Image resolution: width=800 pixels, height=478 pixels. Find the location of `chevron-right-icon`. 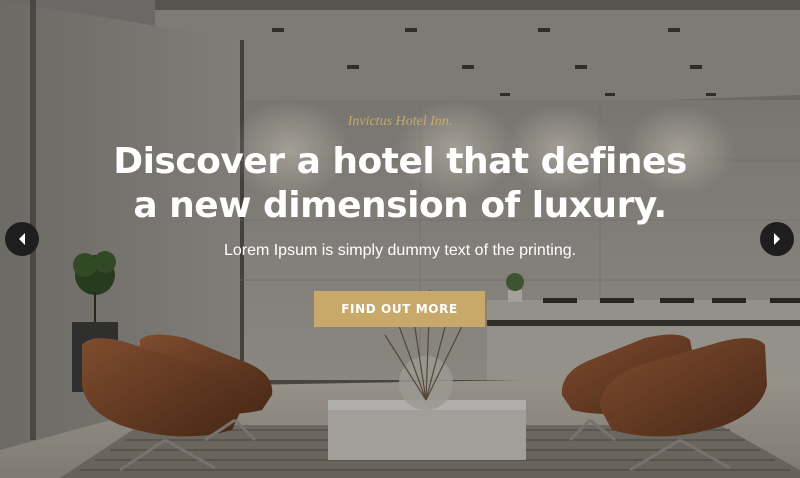

chevron-right-icon is located at coordinates (777, 239).